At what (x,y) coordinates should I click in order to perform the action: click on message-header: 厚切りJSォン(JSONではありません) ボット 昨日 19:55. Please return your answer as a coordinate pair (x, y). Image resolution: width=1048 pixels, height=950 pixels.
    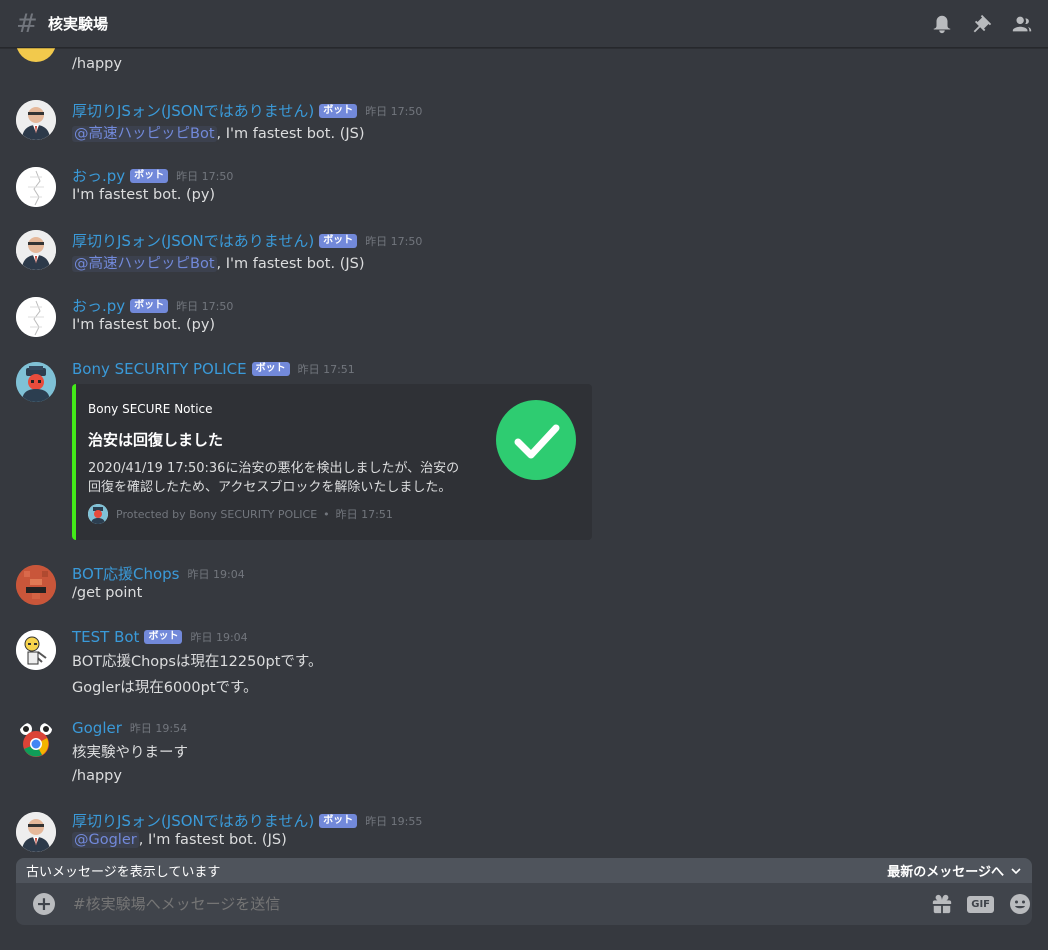
    Looking at the image, I should click on (247, 820).